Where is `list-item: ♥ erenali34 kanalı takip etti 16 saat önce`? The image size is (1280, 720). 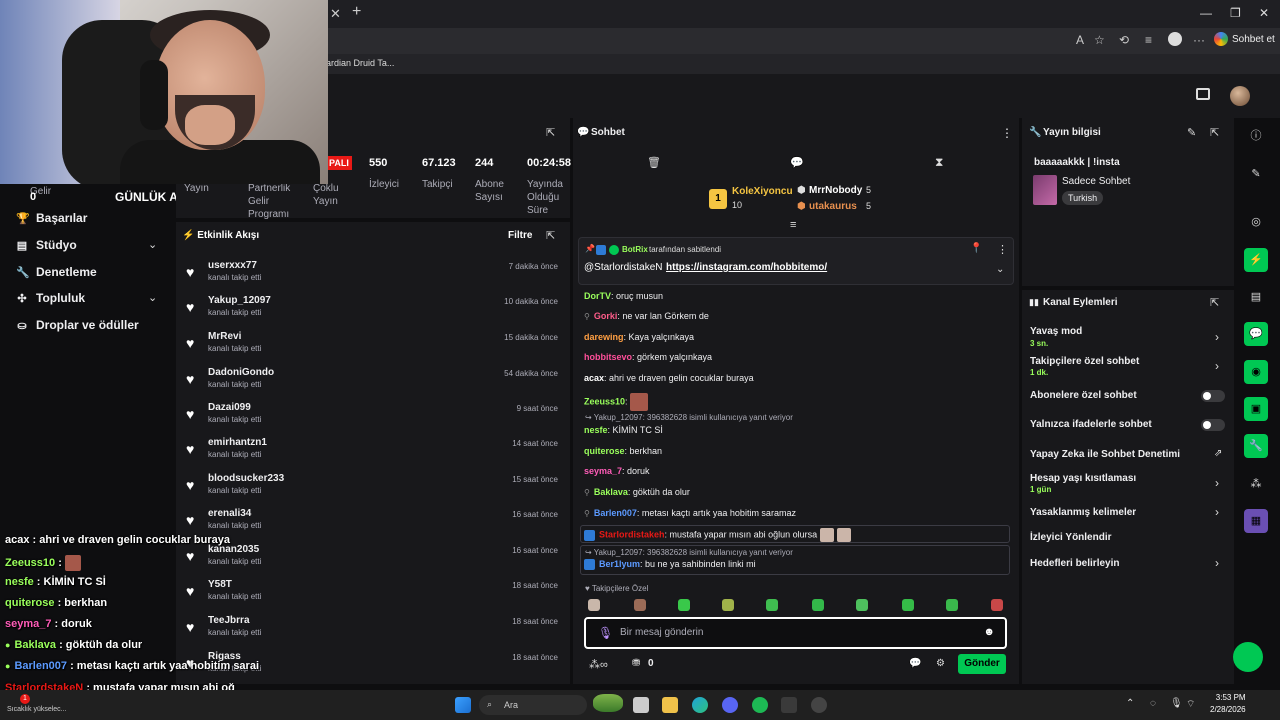
list-item: ♥ erenali34 kanalı takip etti 16 saat önce is located at coordinates (374, 525).